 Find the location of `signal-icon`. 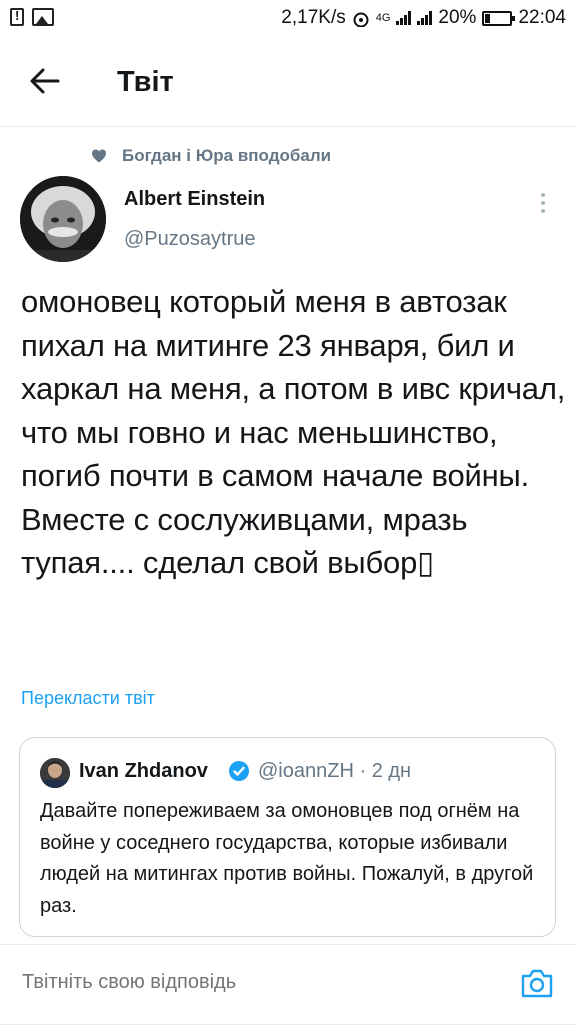

signal-icon is located at coordinates (404, 18).